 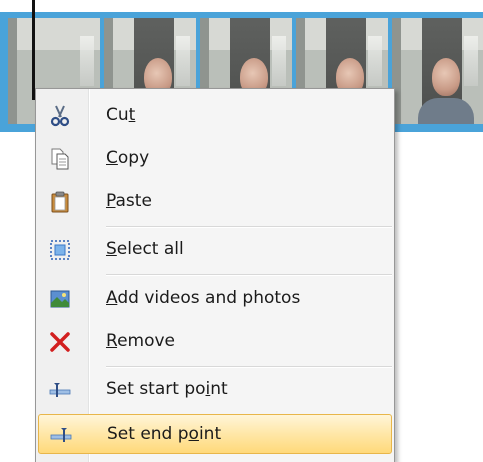 I want to click on add-media-icon, so click(x=60, y=299).